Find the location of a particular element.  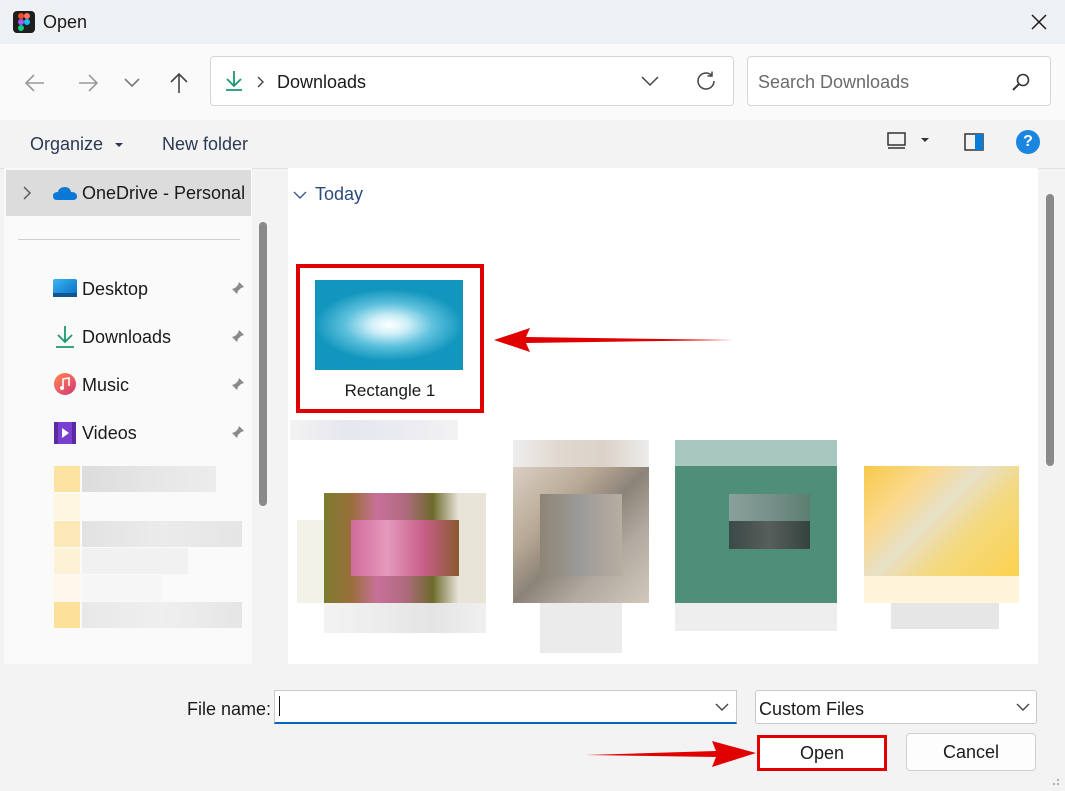

forward-button is located at coordinates (88, 83).